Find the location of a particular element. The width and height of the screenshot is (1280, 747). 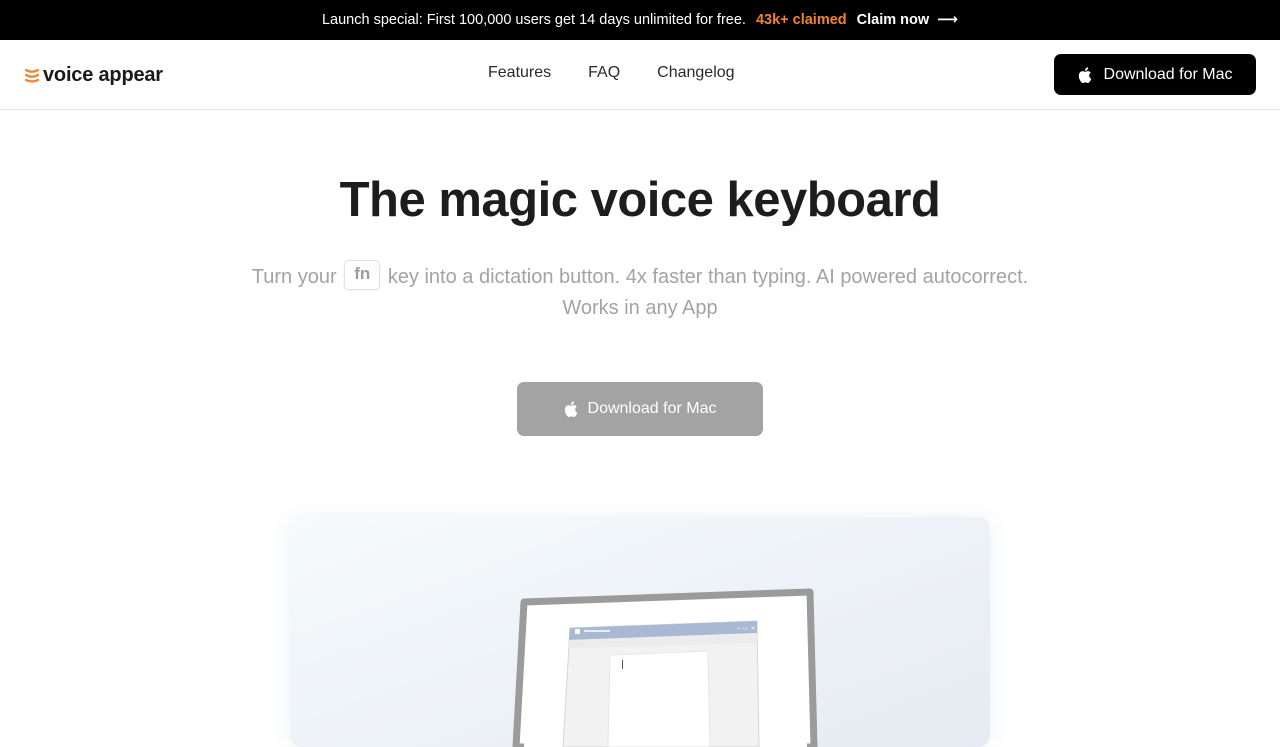

claim-now-label: Claim now is located at coordinates (893, 20).